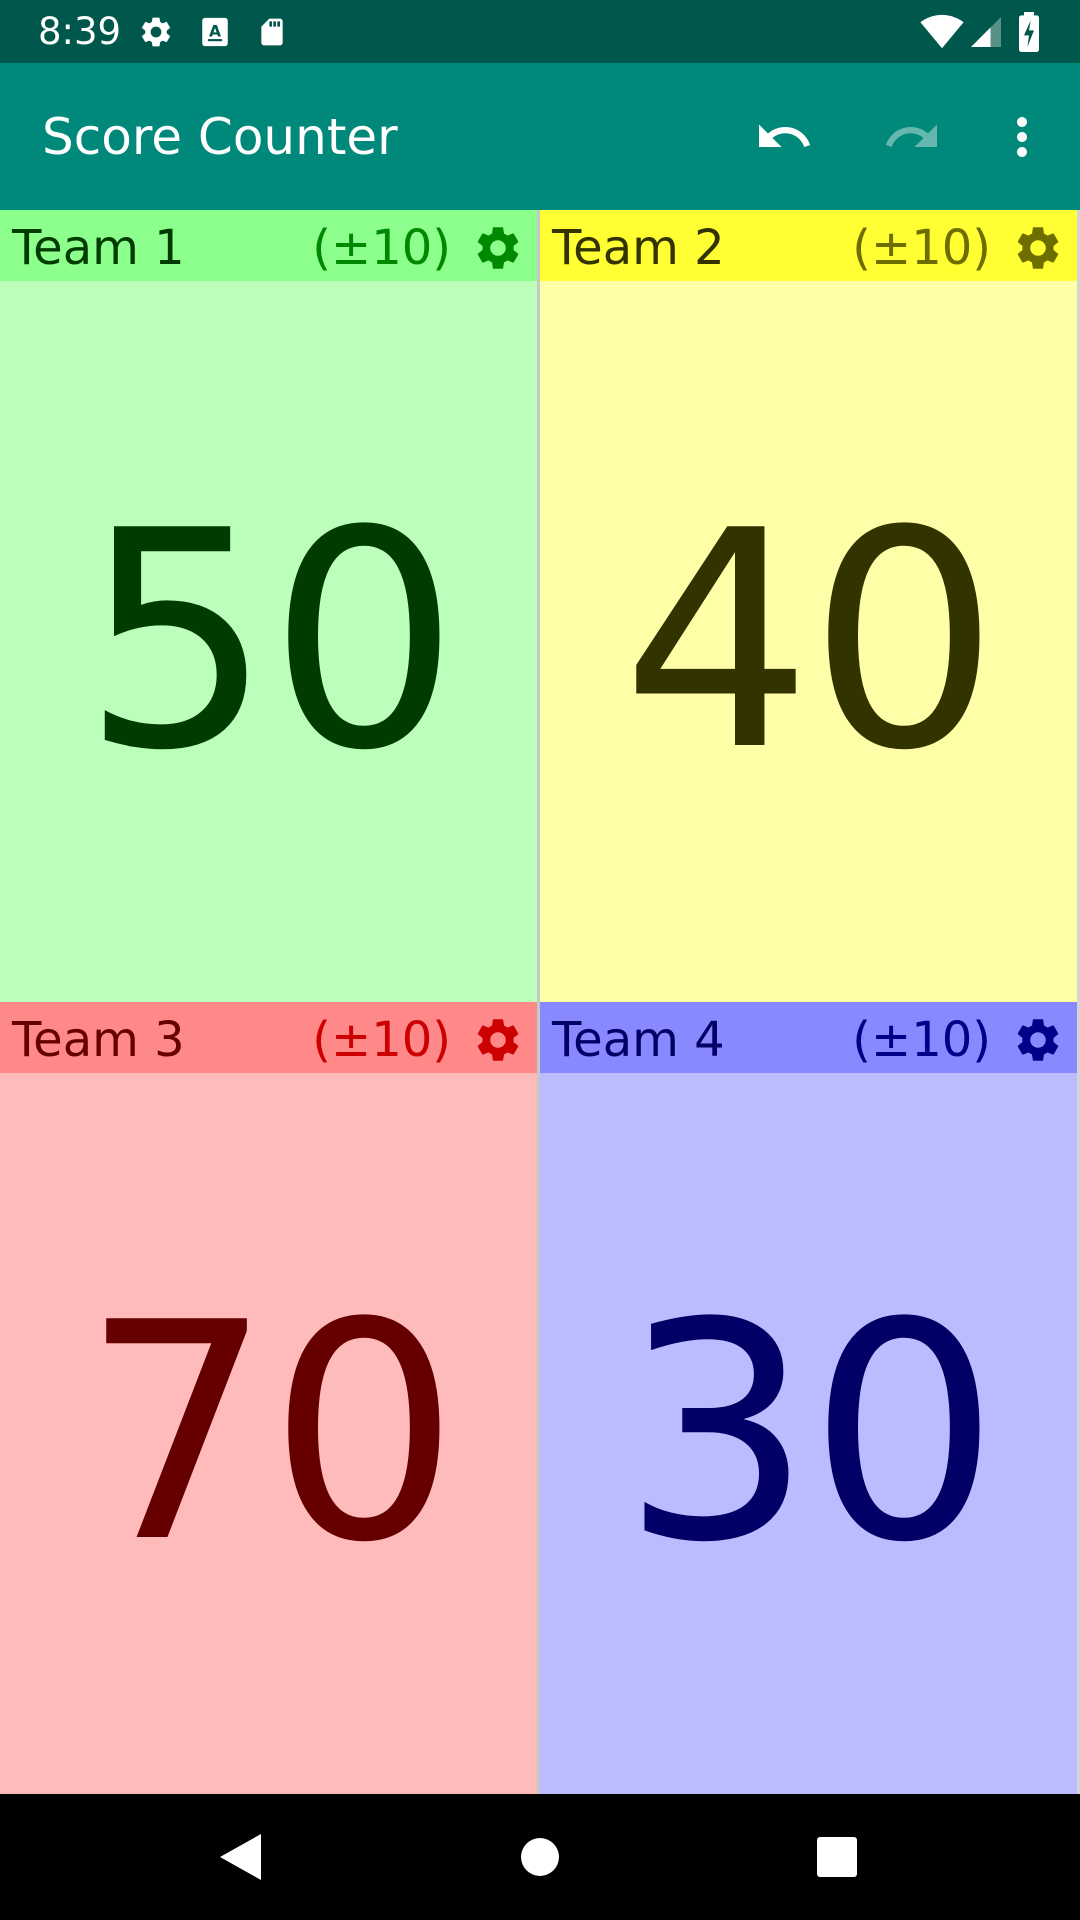 The height and width of the screenshot is (1920, 1080). I want to click on svg-text: A, so click(215, 31).